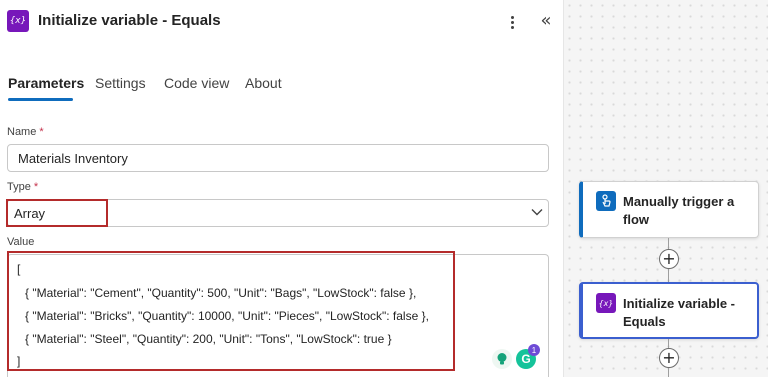 The height and width of the screenshot is (377, 768). What do you see at coordinates (19, 187) in the screenshot?
I see `type-label-text: Type` at bounding box center [19, 187].